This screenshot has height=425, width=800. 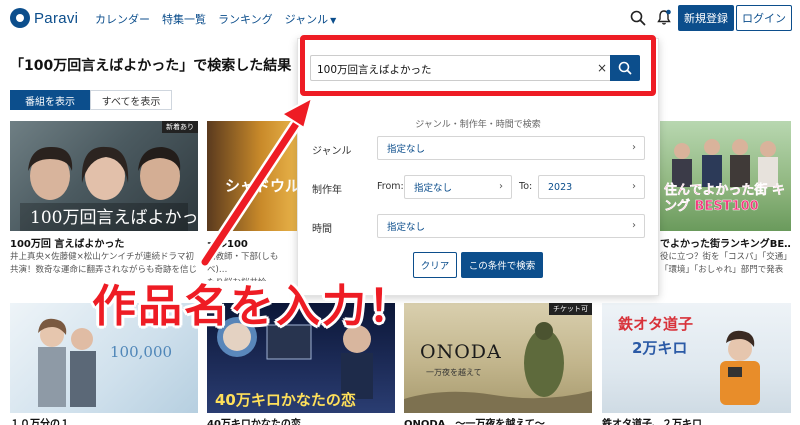 I want to click on filter-heading: ジャンル・制作年・時間で検索, so click(x=478, y=125).